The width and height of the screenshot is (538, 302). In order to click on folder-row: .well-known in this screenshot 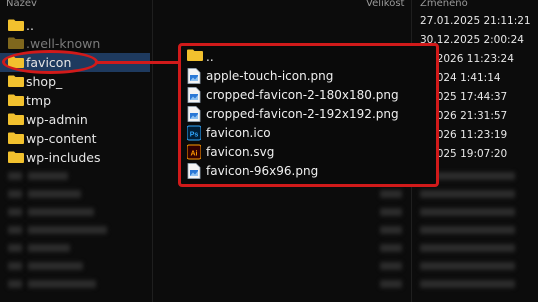, I will do `click(75, 43)`.